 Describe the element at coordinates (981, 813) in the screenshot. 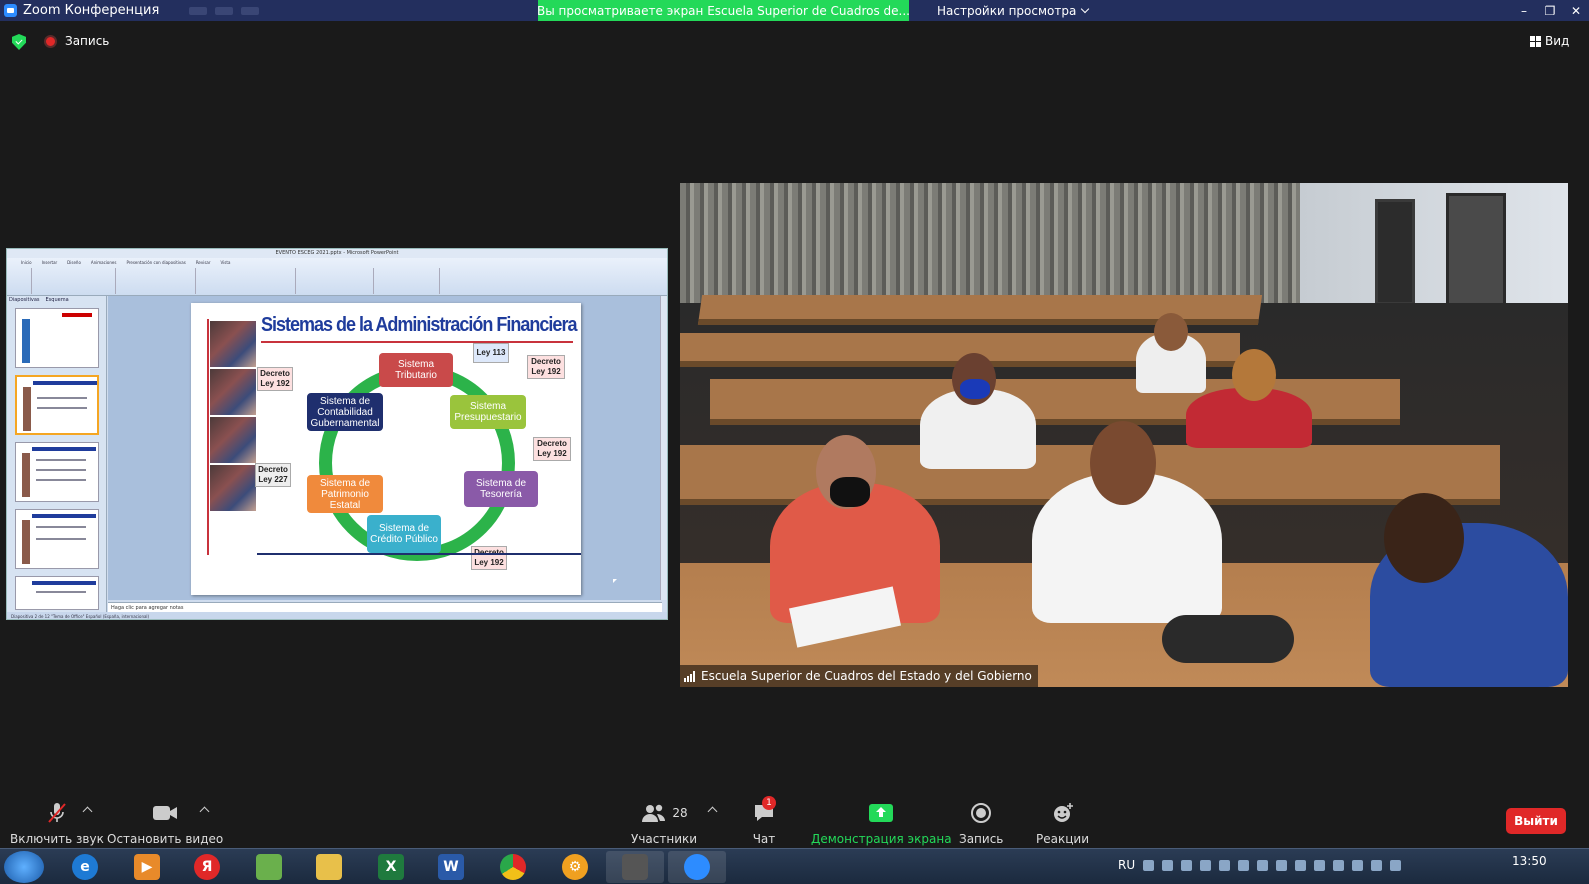

I see `record-icon` at that location.